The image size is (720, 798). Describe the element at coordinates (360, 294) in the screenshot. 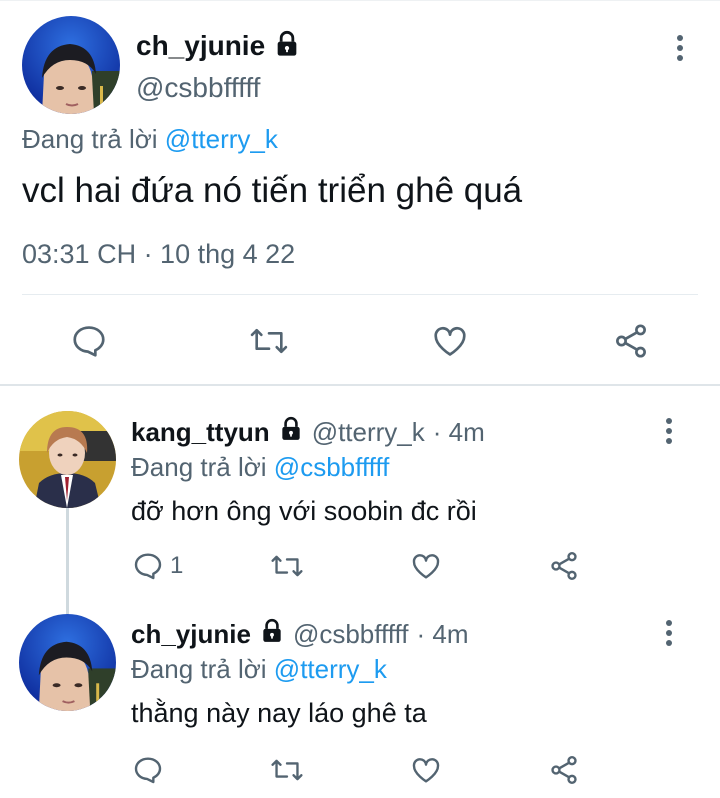

I see `divider` at that location.